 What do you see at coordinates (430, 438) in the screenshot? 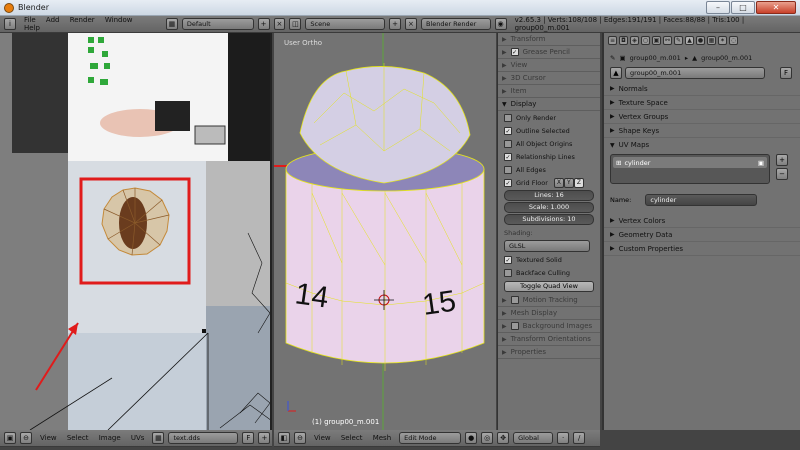
I see `mode-select: Edit Mode` at bounding box center [430, 438].